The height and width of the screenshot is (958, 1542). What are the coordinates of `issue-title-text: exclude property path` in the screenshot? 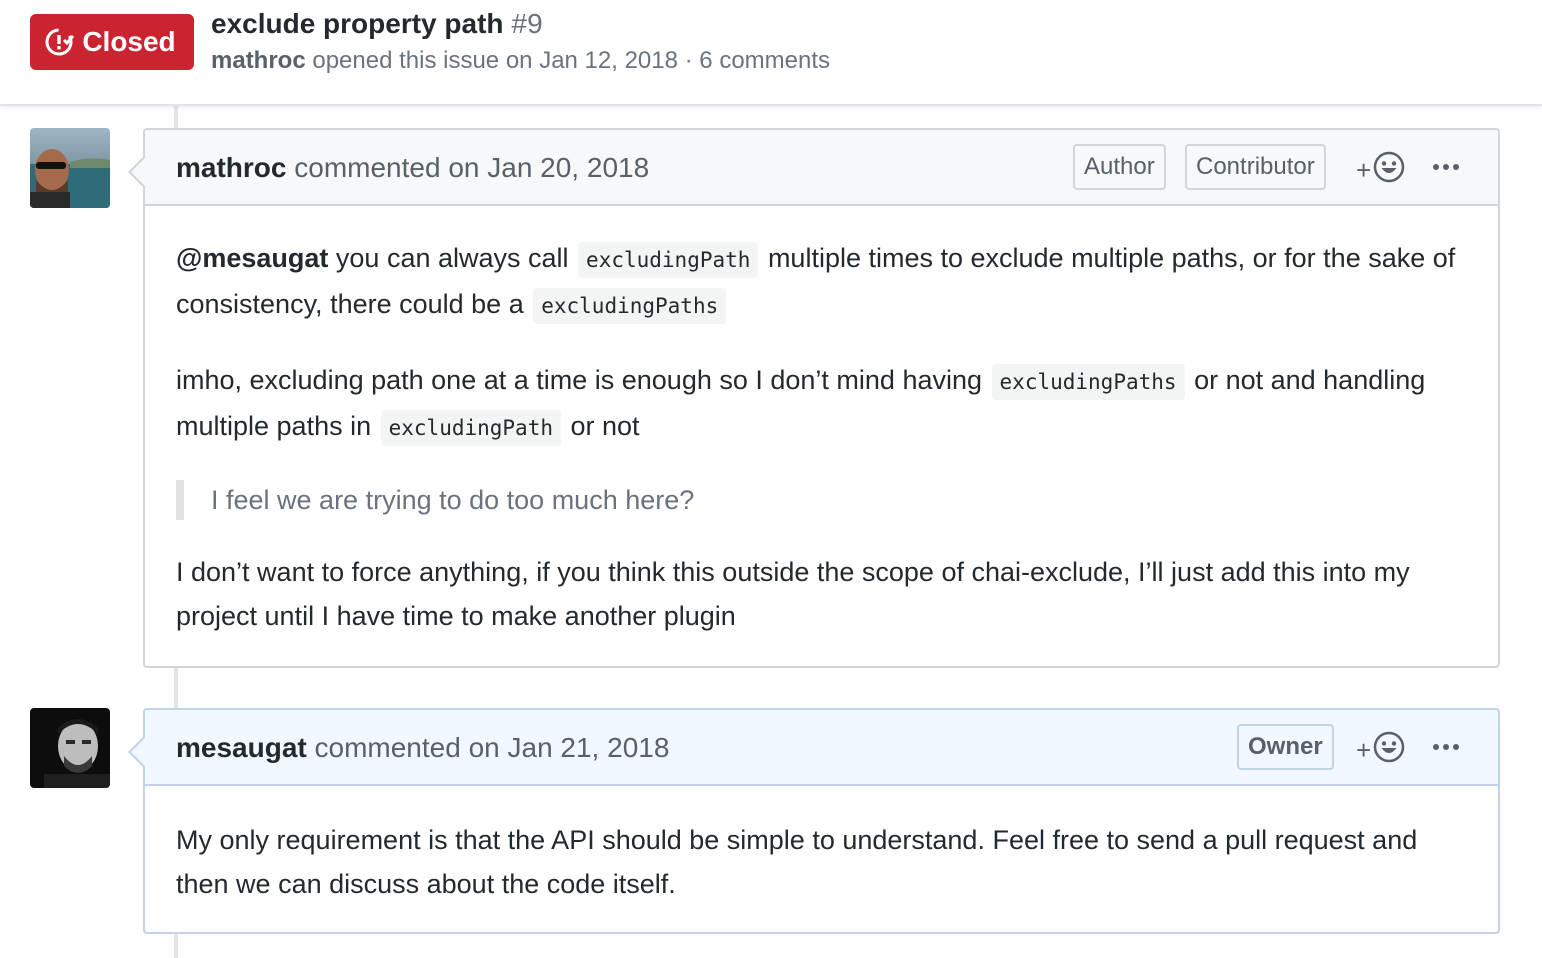 It's located at (357, 23).